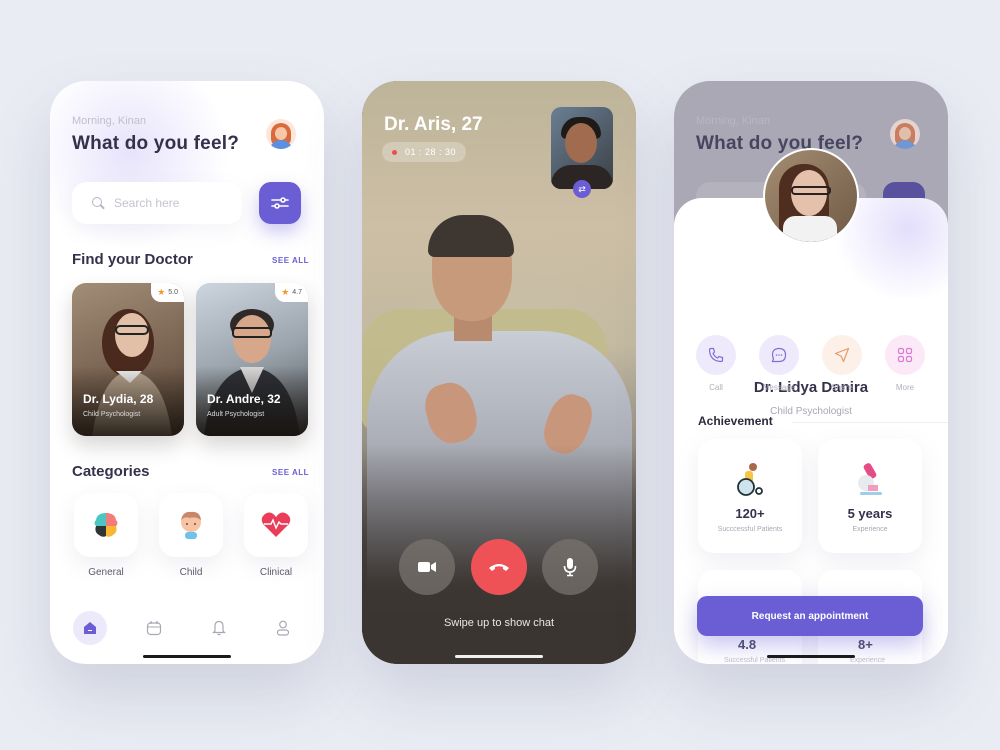  Describe the element at coordinates (779, 363) in the screenshot. I see `message-action: Message` at that location.